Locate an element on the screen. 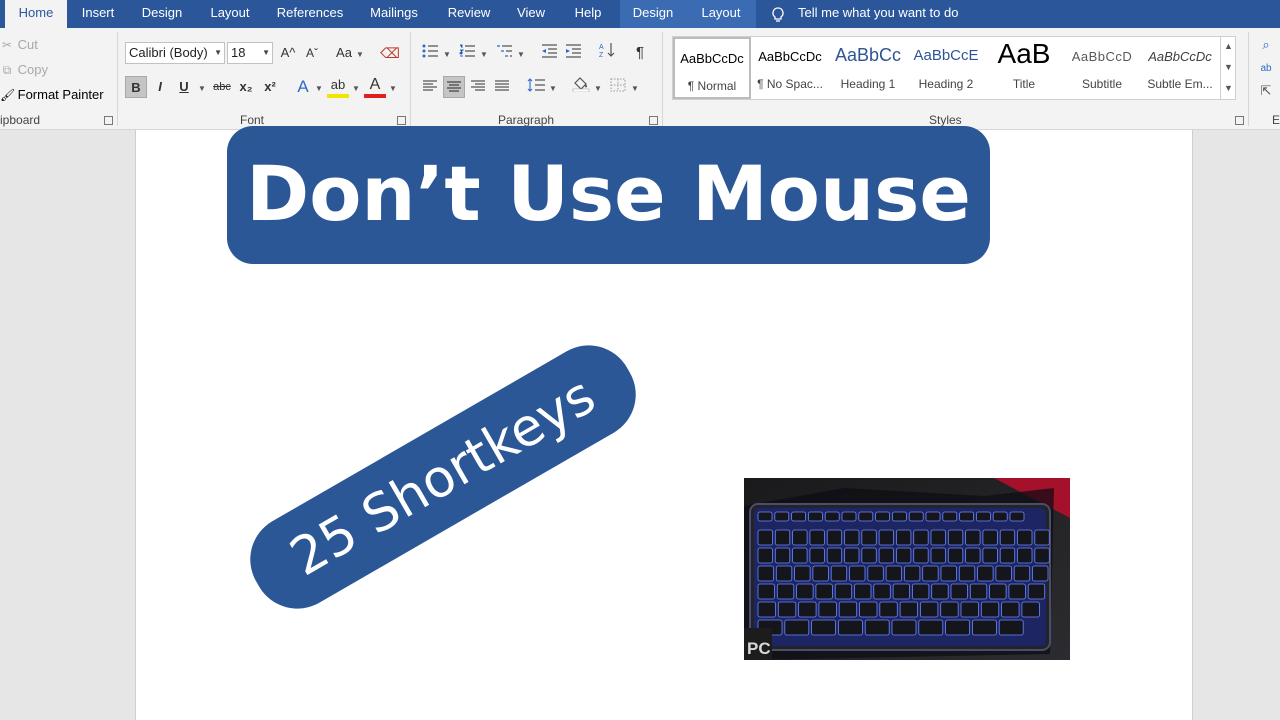 The image size is (1280, 720). underline-button: U is located at coordinates (184, 87).